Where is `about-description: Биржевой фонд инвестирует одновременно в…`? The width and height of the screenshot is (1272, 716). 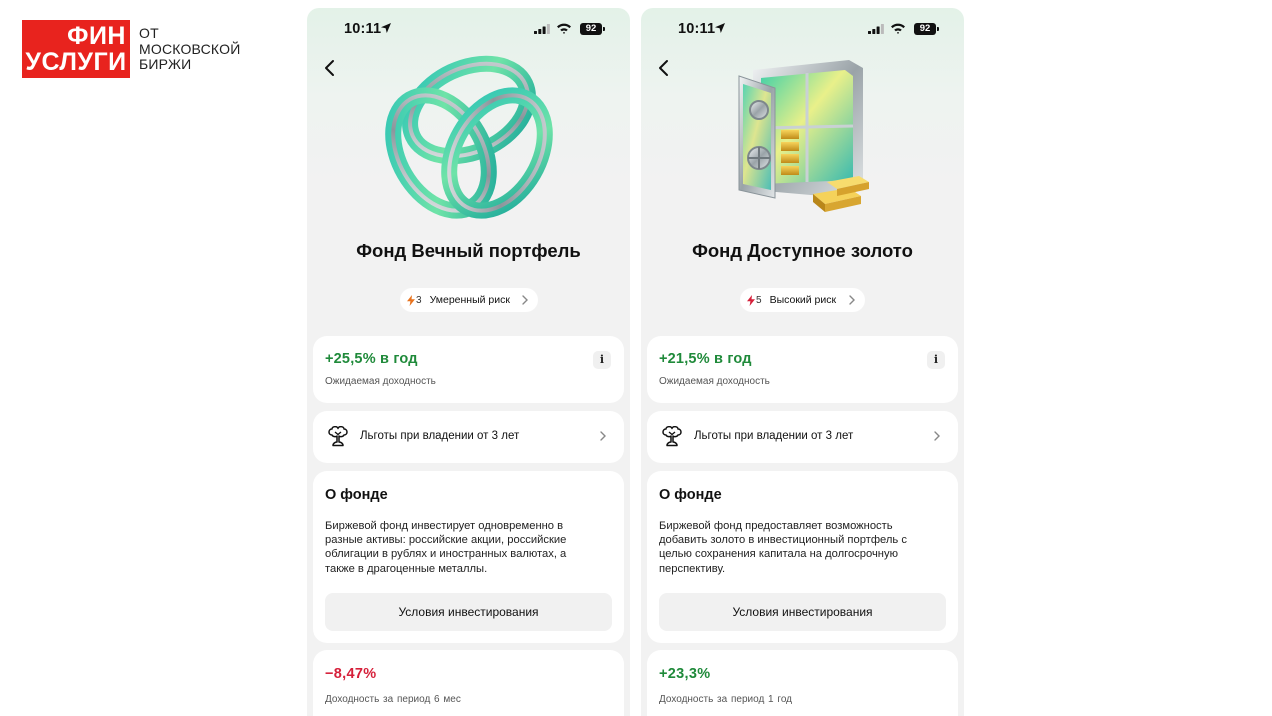
about-description: Биржевой фонд инвестирует одновременно в… is located at coordinates (469, 547).